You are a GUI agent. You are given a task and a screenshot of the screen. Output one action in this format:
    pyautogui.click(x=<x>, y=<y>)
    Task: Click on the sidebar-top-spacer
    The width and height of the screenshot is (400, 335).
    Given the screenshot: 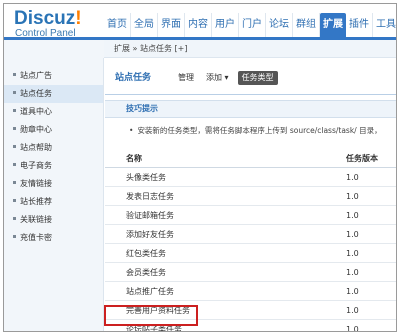 What is the action you would take?
    pyautogui.click(x=54, y=49)
    